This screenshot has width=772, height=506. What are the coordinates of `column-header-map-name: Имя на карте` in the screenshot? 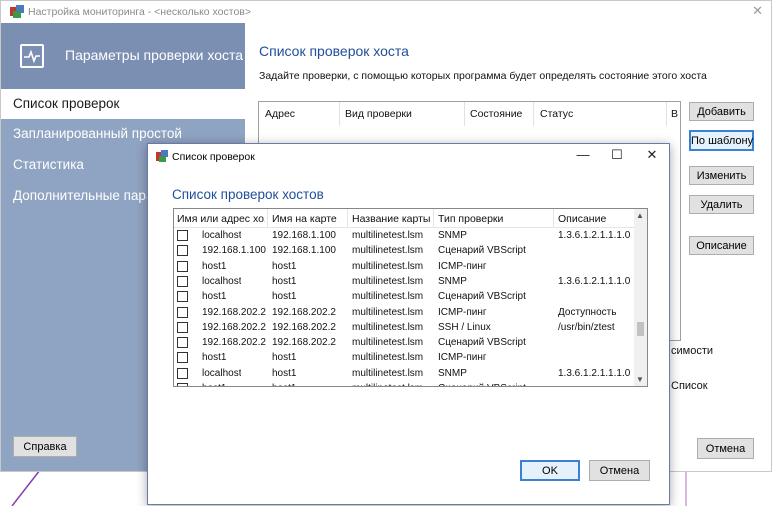 It's located at (304, 219).